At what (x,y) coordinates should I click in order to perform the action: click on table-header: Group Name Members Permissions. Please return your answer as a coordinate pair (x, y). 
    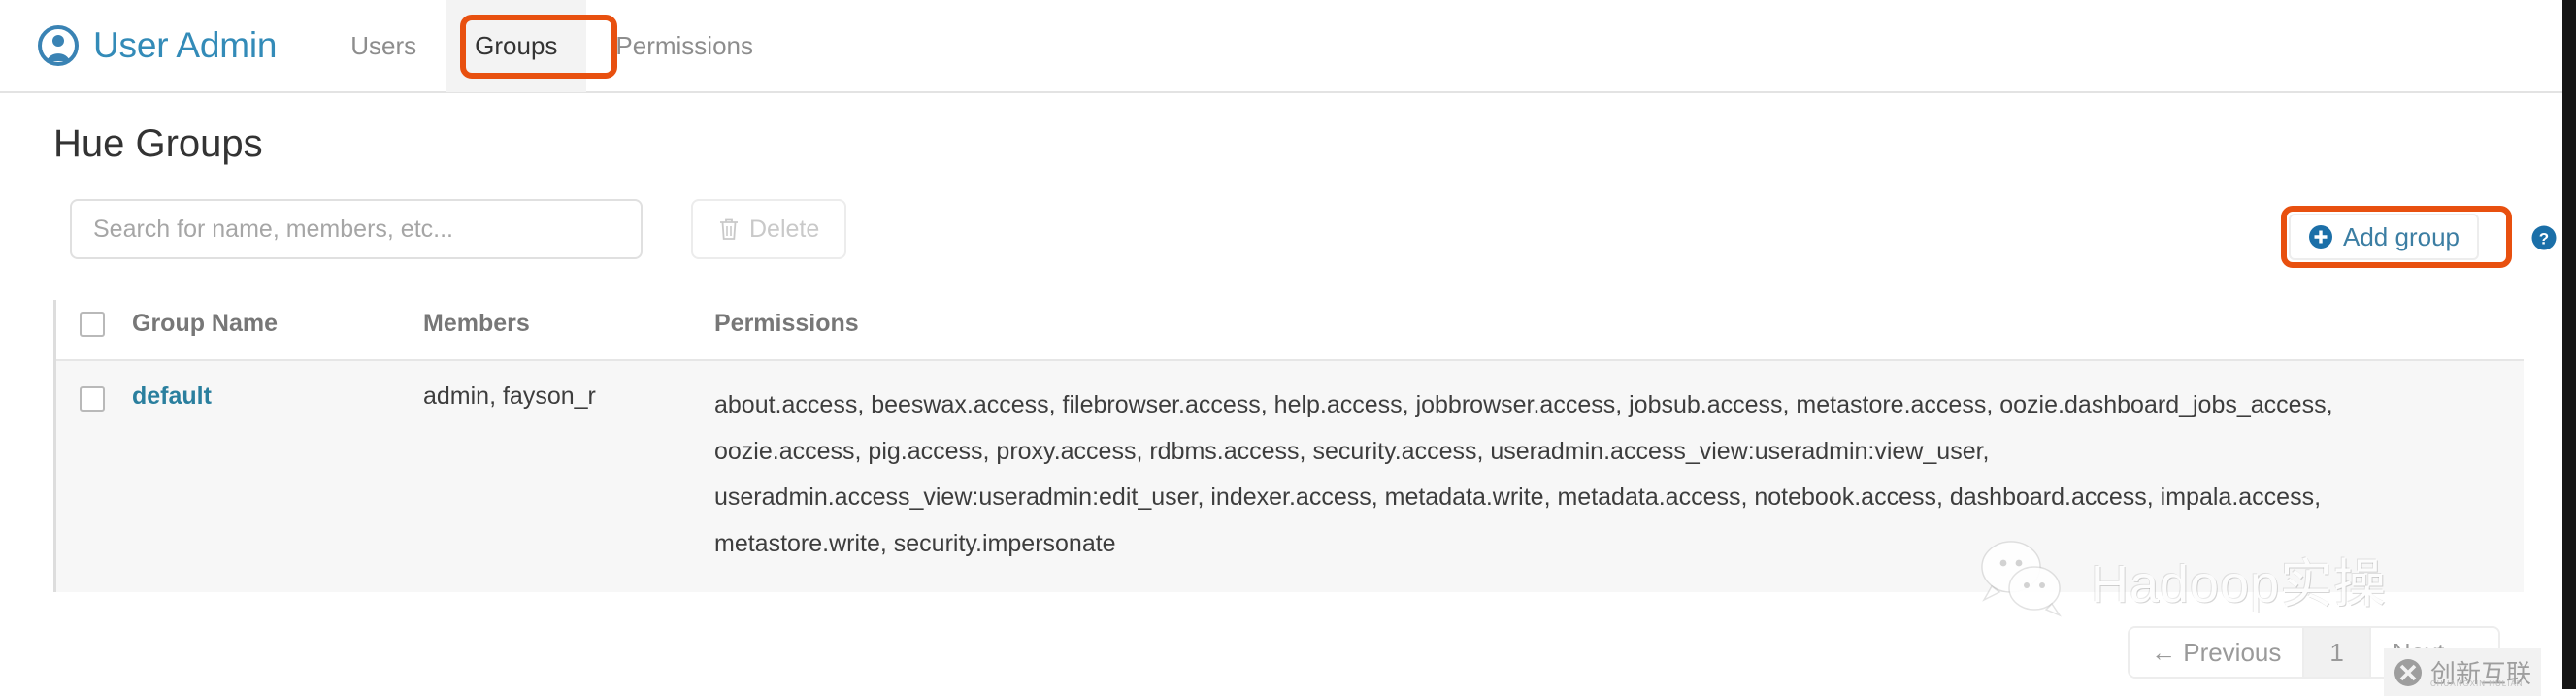
    Looking at the image, I should click on (1290, 330).